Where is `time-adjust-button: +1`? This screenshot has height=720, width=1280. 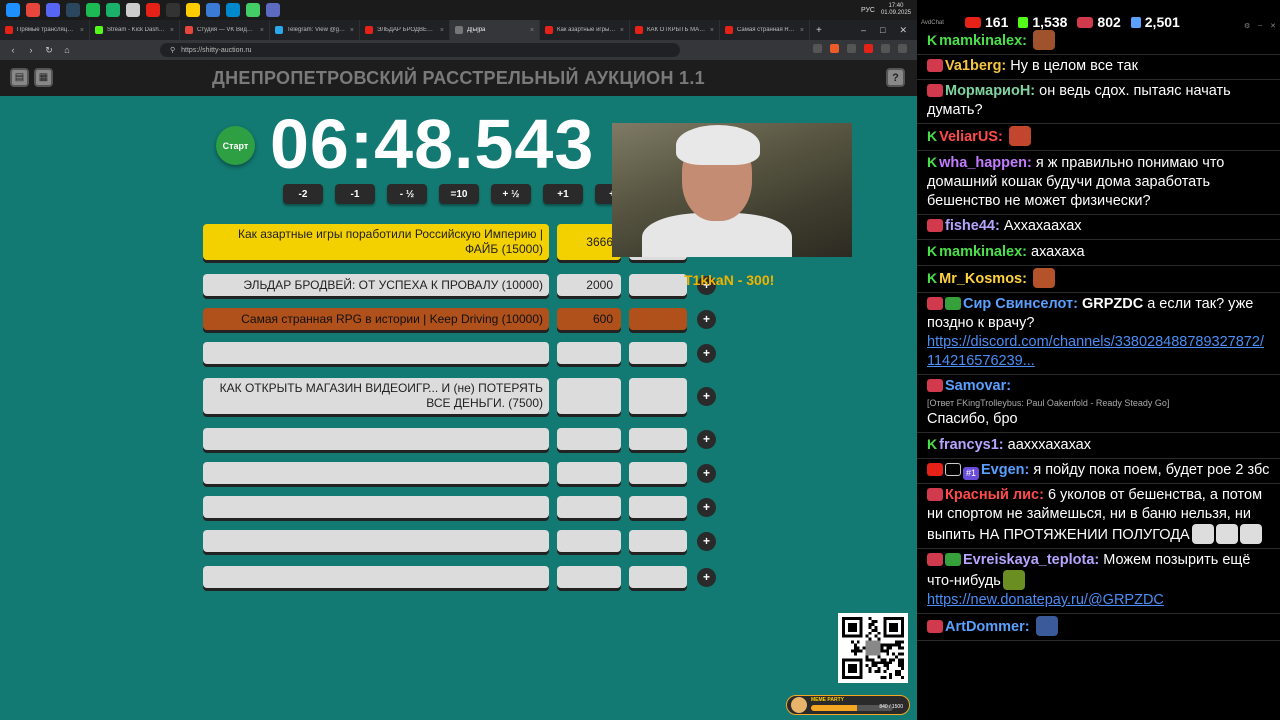 time-adjust-button: +1 is located at coordinates (563, 194).